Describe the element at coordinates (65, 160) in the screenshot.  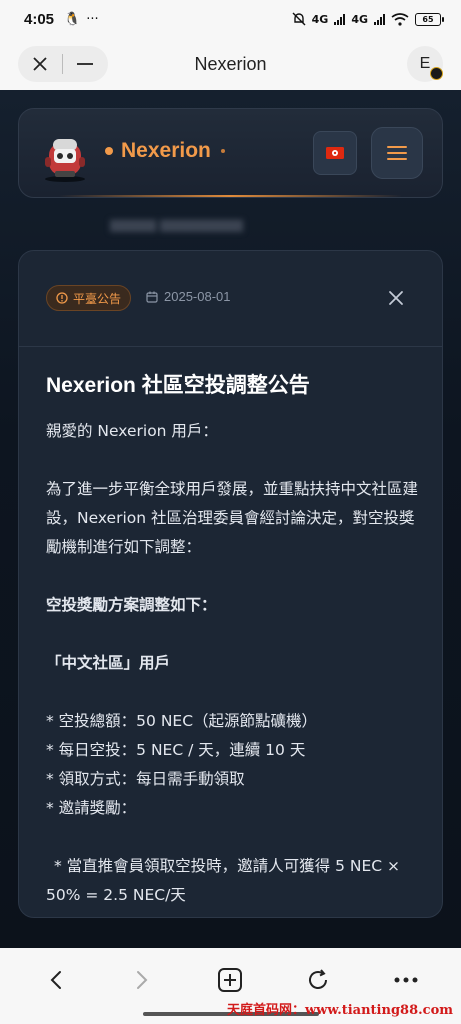
I see `robot-mascot-logo` at that location.